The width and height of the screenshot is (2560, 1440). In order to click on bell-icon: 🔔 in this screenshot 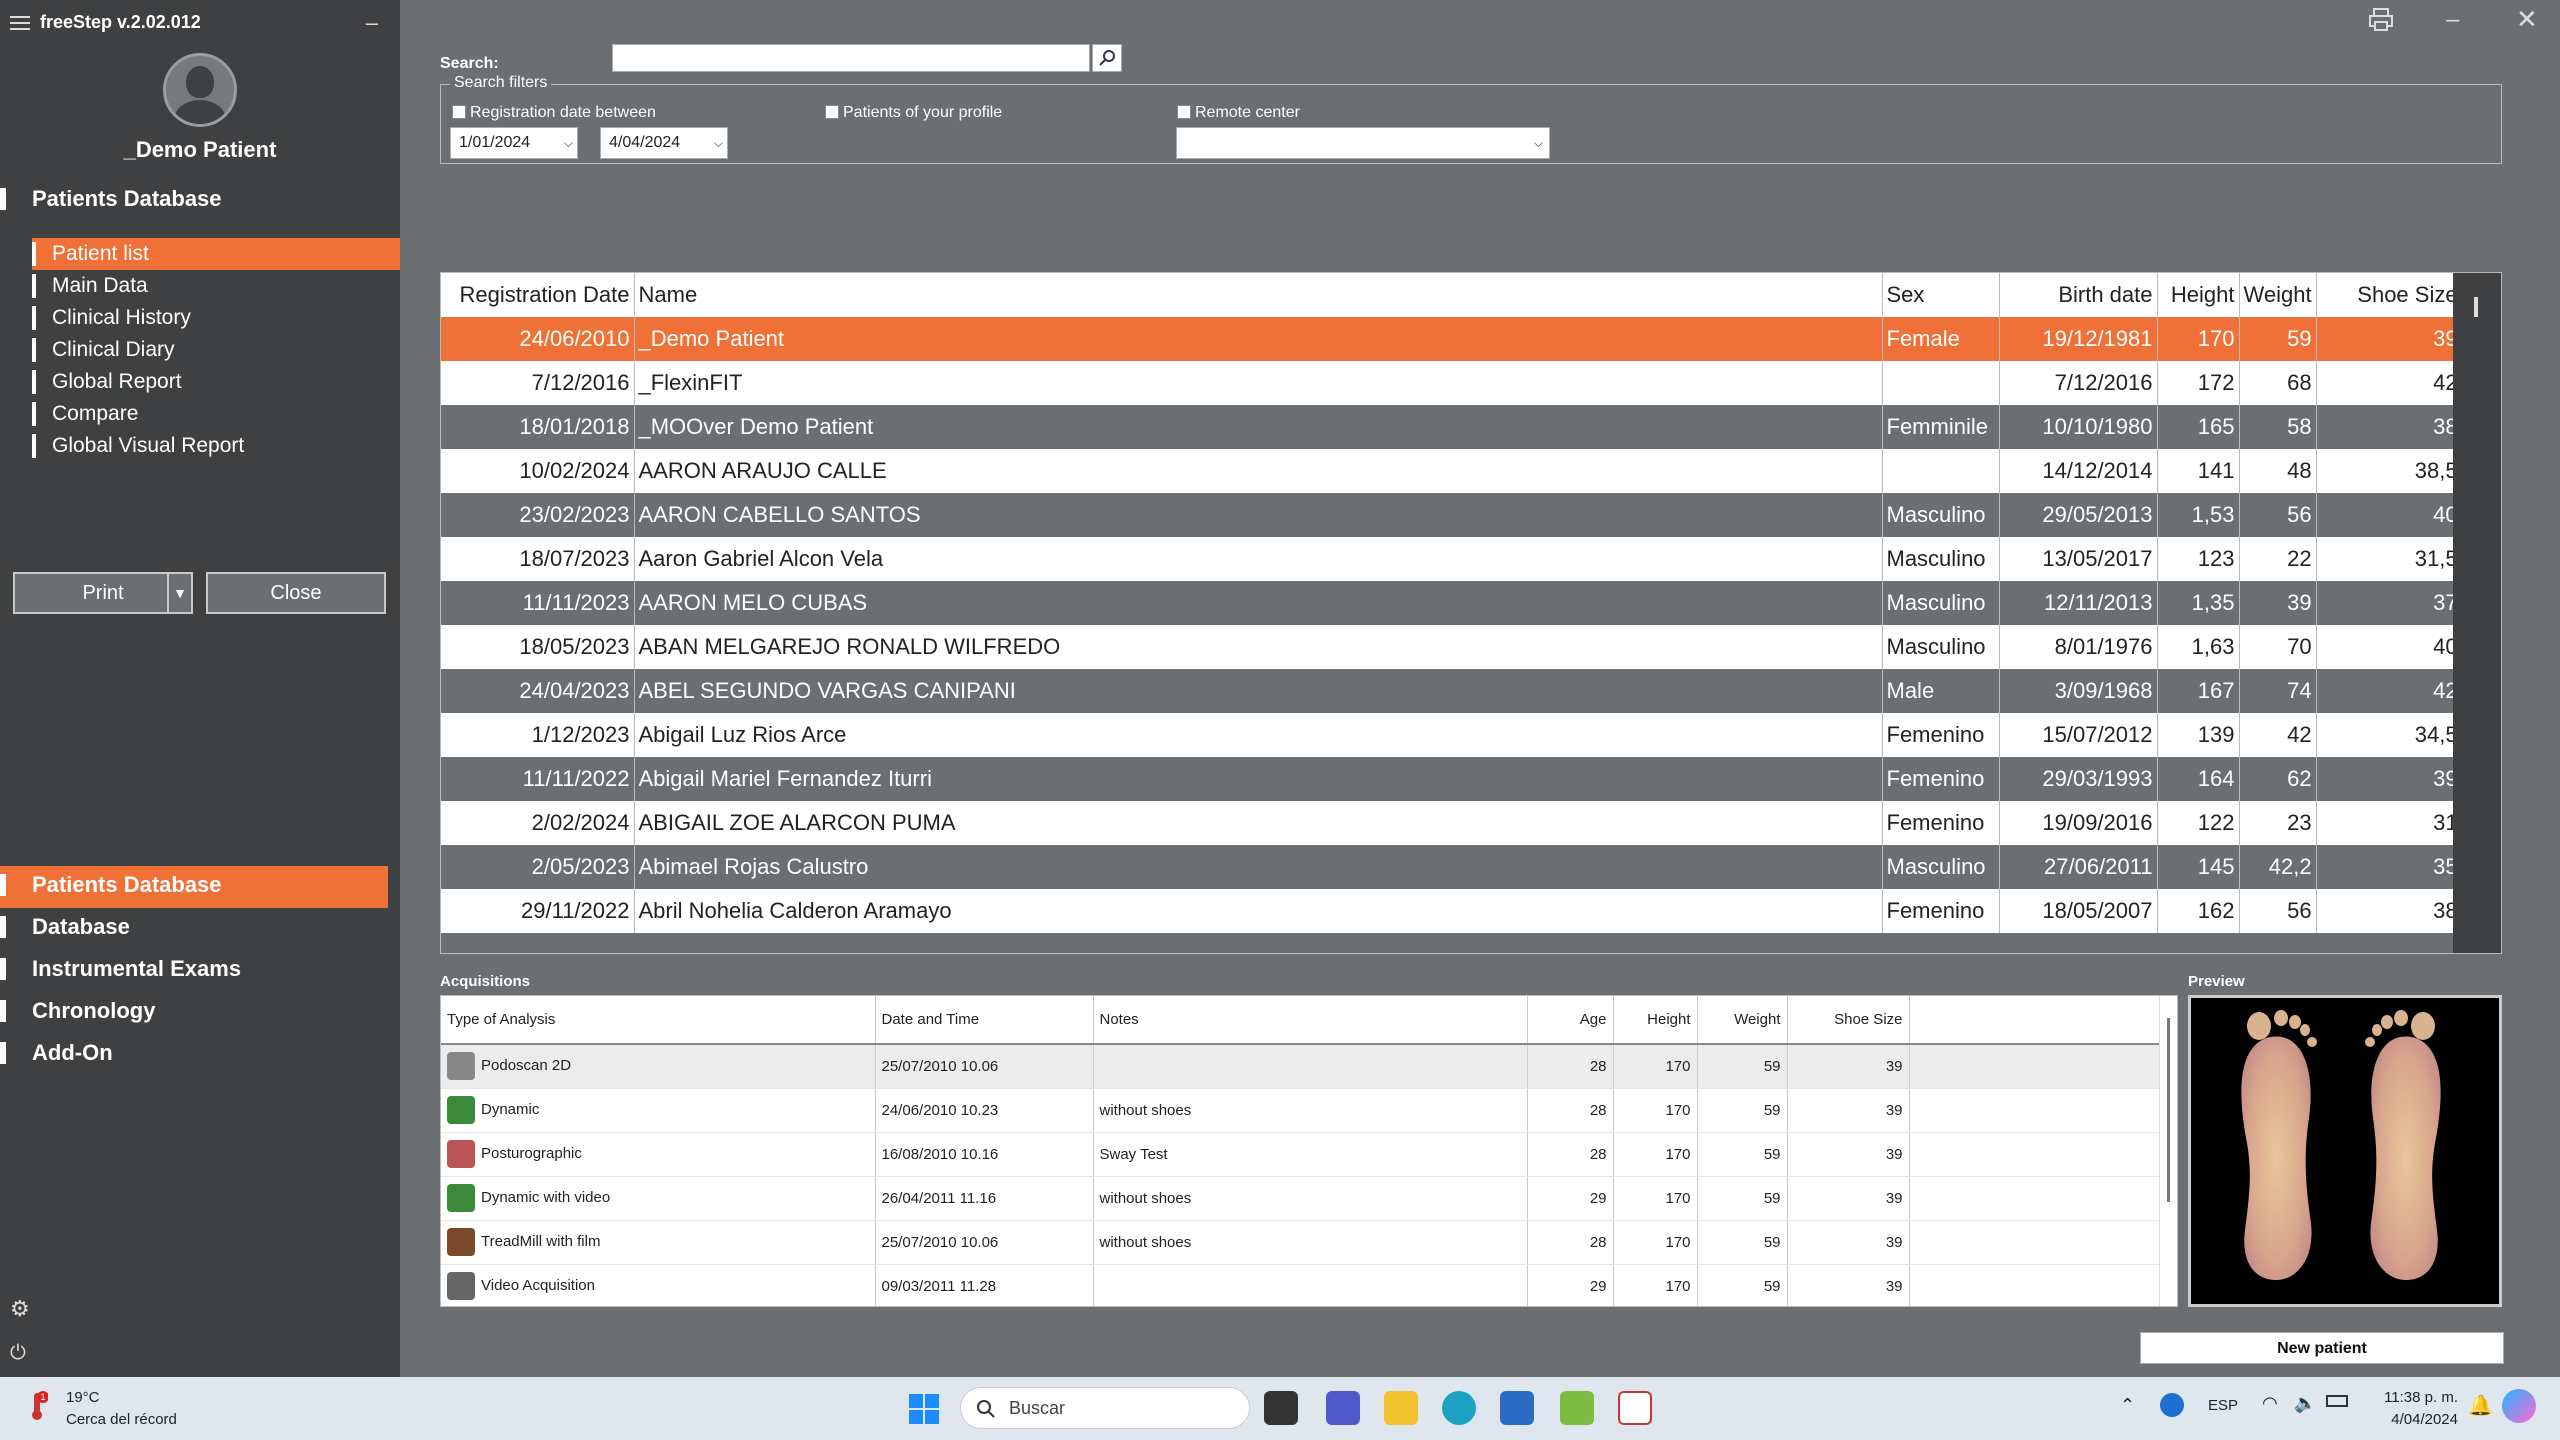, I will do `click(2480, 1405)`.